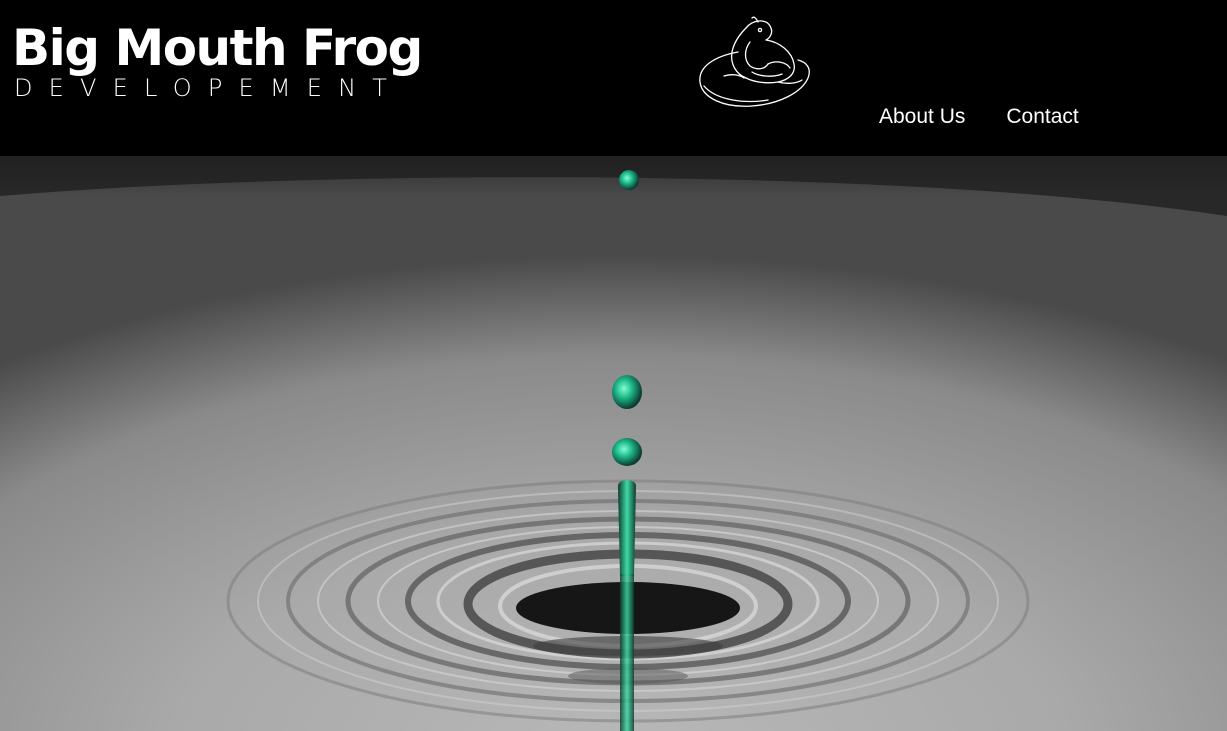 The image size is (1227, 731). What do you see at coordinates (209, 88) in the screenshot?
I see `brand-subtitle: DEVELOPEMENT` at bounding box center [209, 88].